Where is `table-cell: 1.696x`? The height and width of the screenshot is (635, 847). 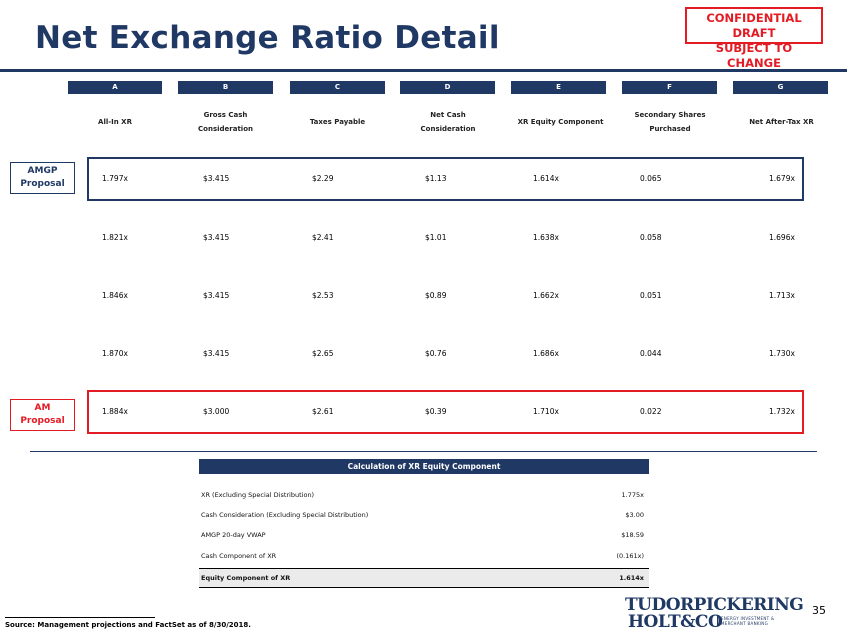
table-cell: 1.696x is located at coordinates (782, 237).